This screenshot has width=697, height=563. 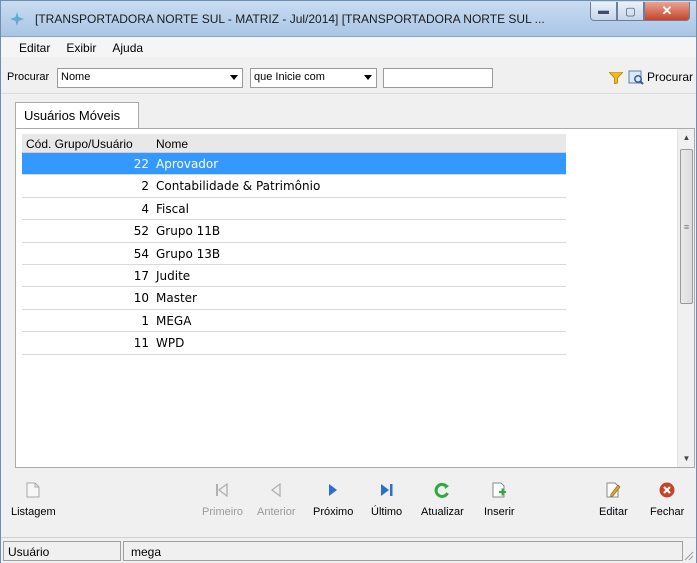 I want to click on search-bar: Procurar Nome que Inicie com Procurar, so click(x=348, y=76).